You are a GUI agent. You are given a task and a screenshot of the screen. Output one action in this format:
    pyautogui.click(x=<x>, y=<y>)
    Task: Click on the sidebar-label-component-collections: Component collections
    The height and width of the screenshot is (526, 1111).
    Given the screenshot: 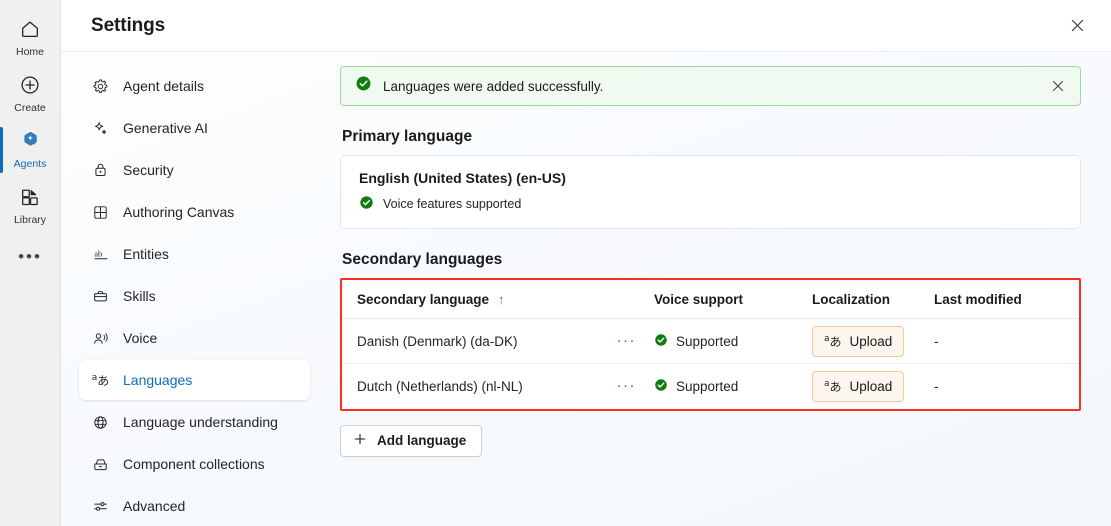 What is the action you would take?
    pyautogui.click(x=194, y=464)
    